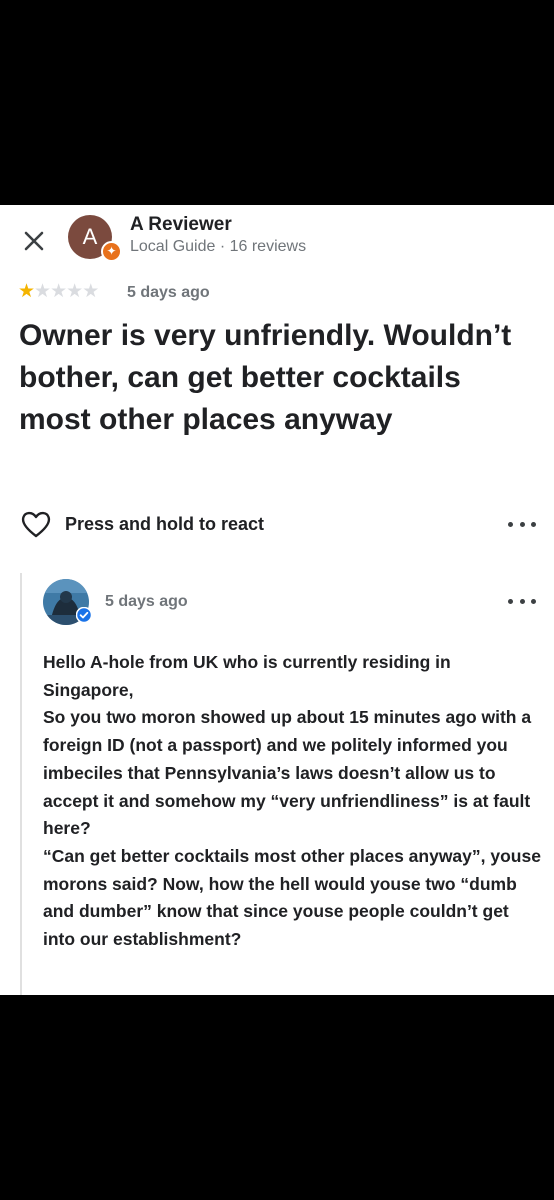 This screenshot has width=554, height=1200. I want to click on react-label: Press and hold to react, so click(165, 523).